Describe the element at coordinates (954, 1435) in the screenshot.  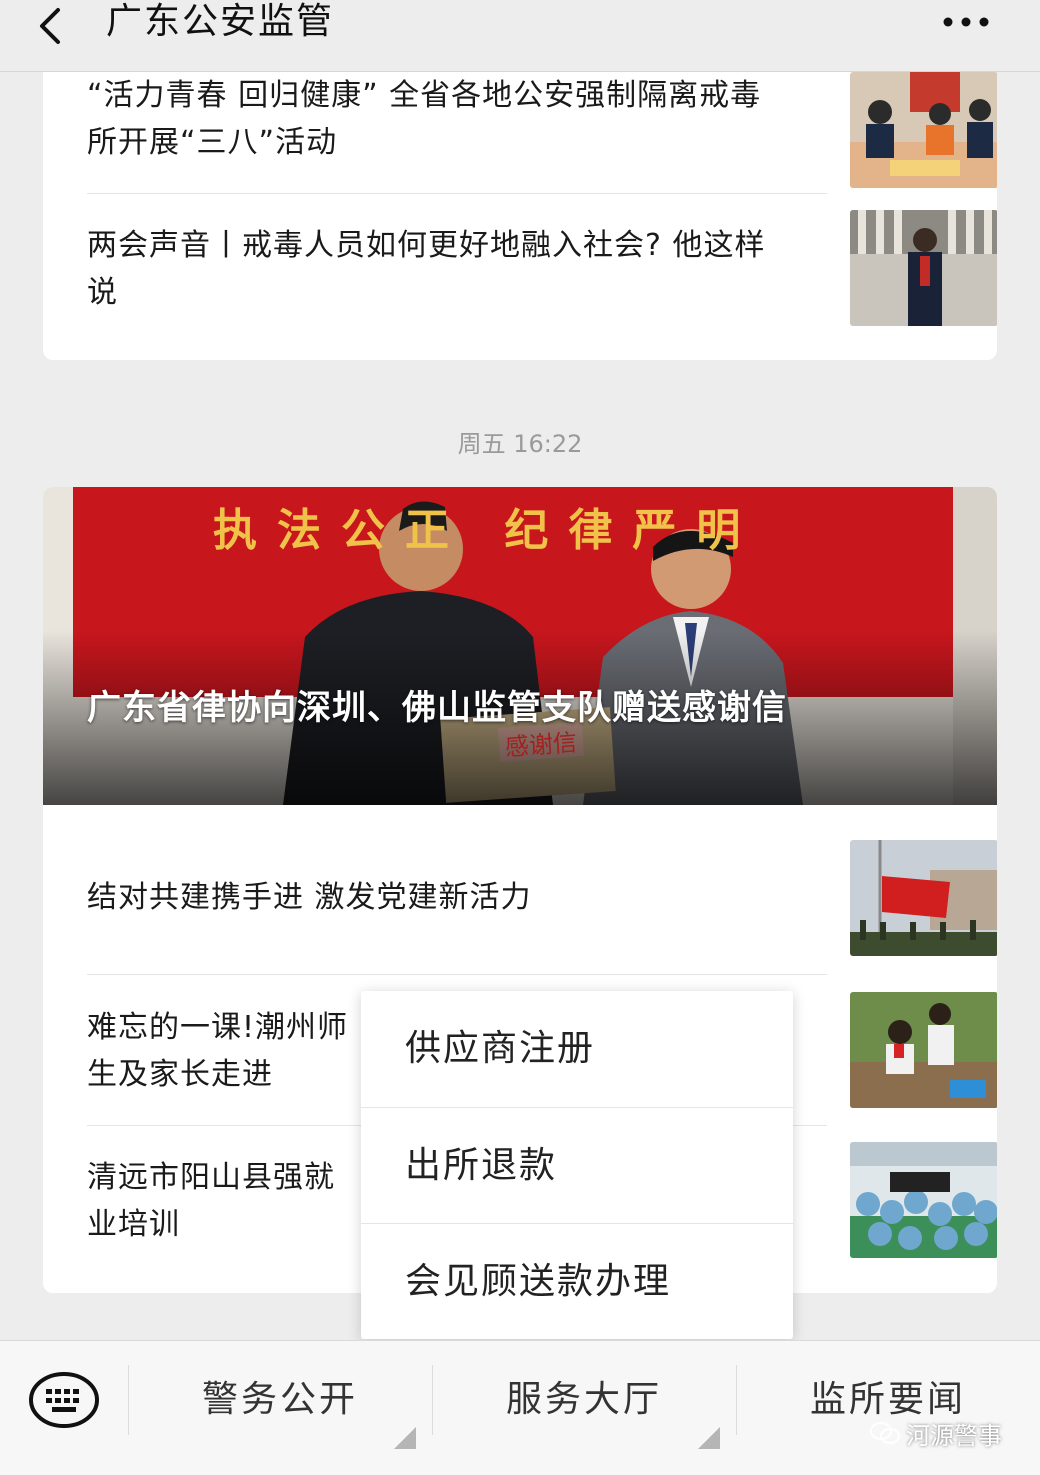
I see `watermark-text: 河源警事` at that location.